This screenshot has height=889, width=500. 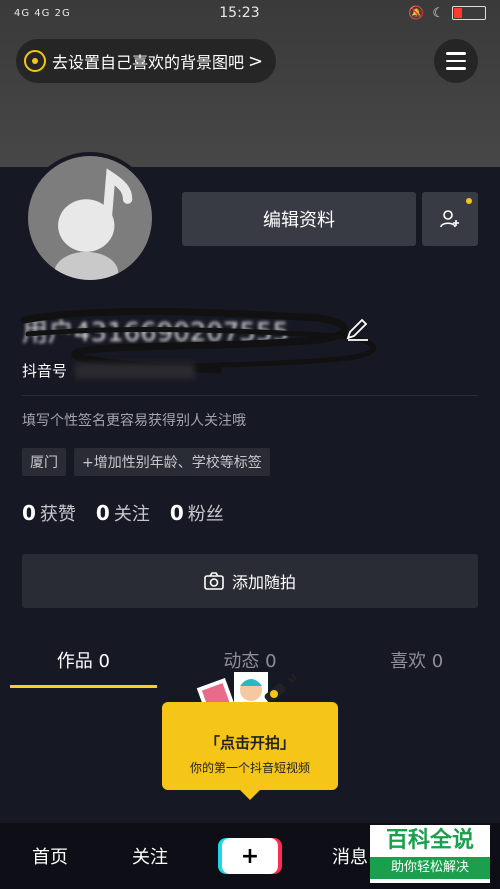 What do you see at coordinates (172, 462) in the screenshot?
I see `tag-add-info: +增加性别年龄、学校等标签` at bounding box center [172, 462].